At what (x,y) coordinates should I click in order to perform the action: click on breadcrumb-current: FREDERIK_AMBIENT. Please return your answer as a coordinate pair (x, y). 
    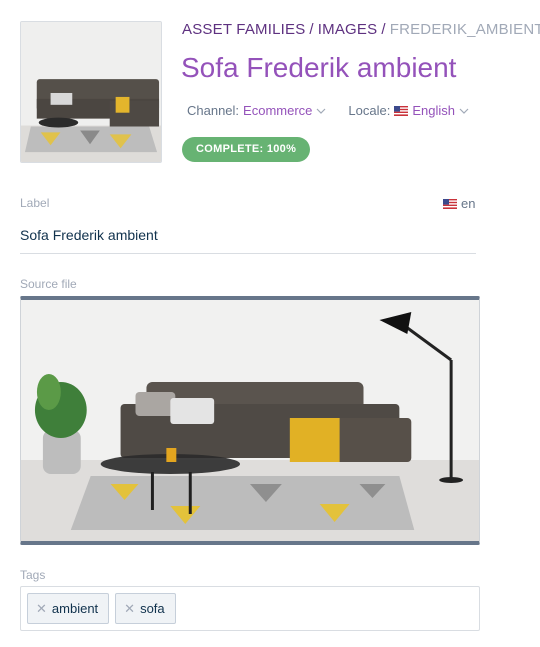
    Looking at the image, I should click on (464, 29).